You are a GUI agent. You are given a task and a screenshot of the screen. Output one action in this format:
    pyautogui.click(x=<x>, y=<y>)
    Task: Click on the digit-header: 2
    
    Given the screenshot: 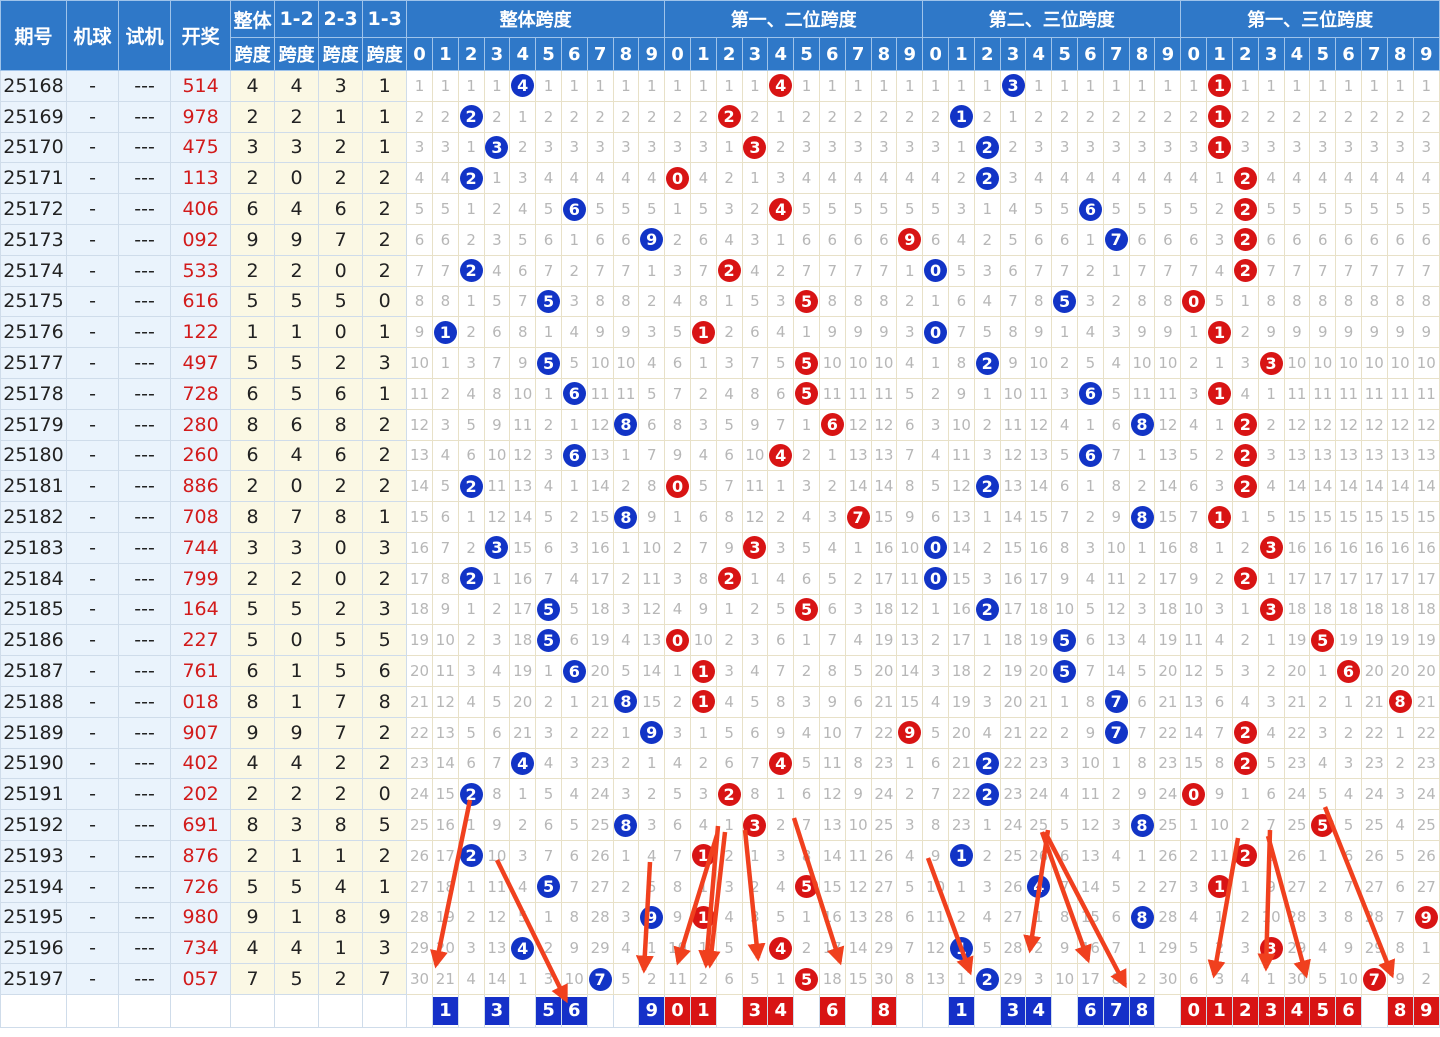 What is the action you would take?
    pyautogui.click(x=987, y=54)
    